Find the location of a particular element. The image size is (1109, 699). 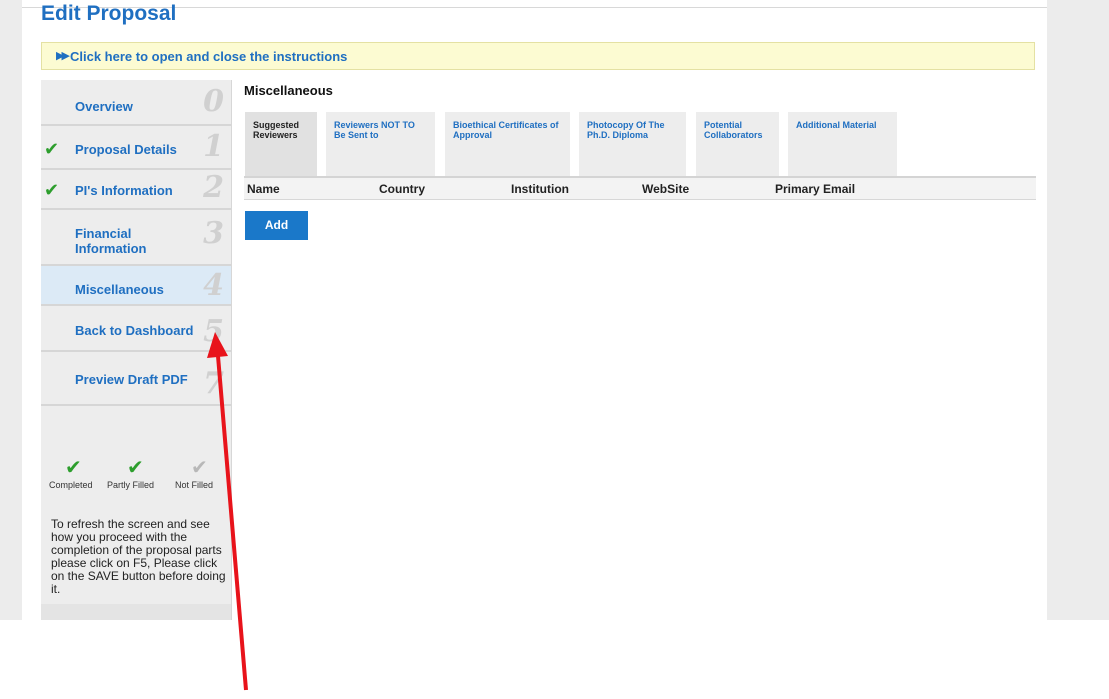

annotation-arrow-head is located at coordinates (217, 345).